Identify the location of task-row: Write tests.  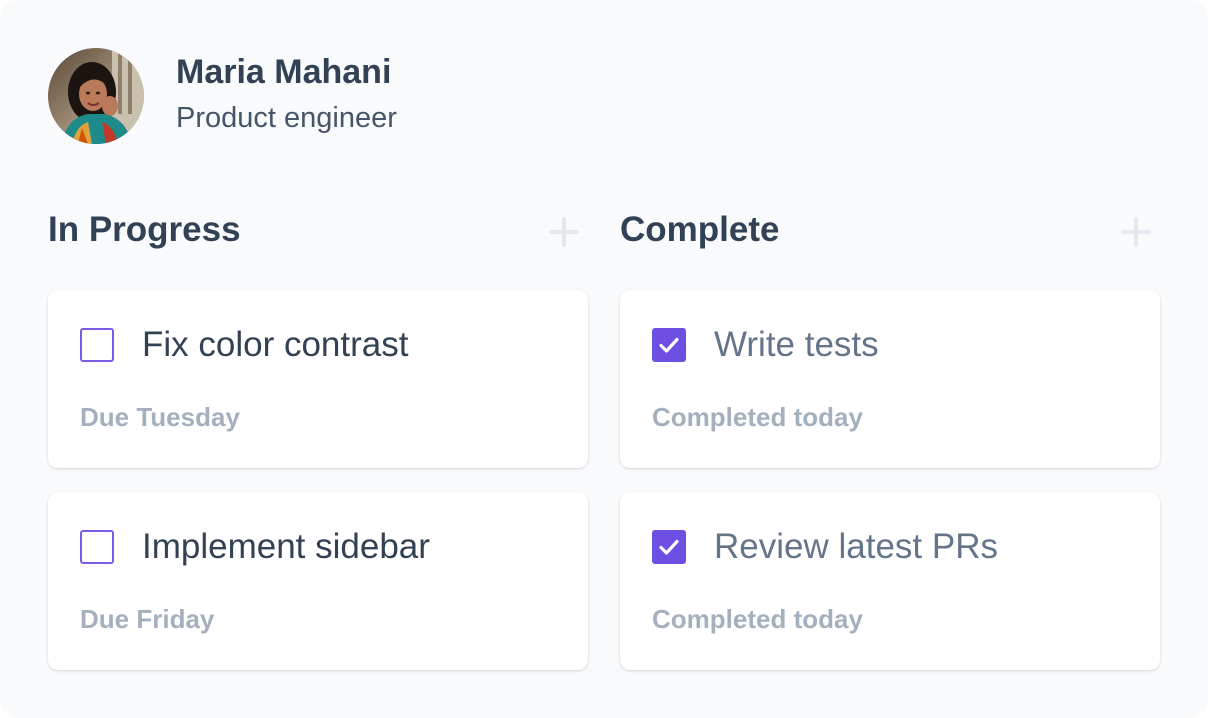
(765, 345).